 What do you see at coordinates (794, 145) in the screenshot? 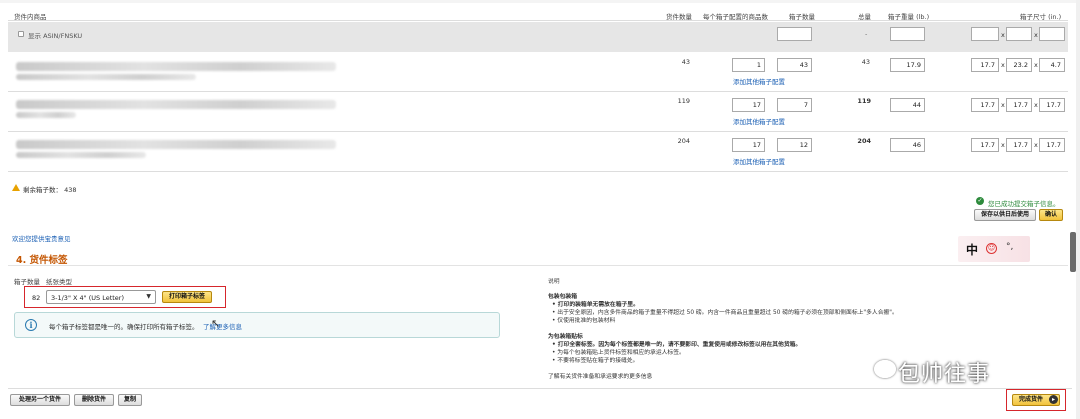
I see `boxes-input: 12` at bounding box center [794, 145].